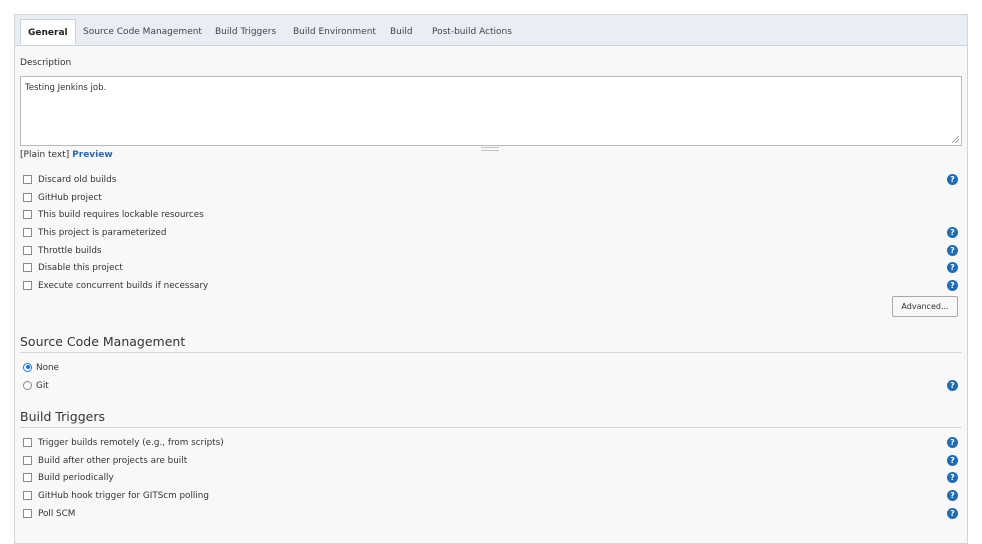 This screenshot has height=544, width=982. I want to click on option-parameterized: This project is parameterized, so click(94, 233).